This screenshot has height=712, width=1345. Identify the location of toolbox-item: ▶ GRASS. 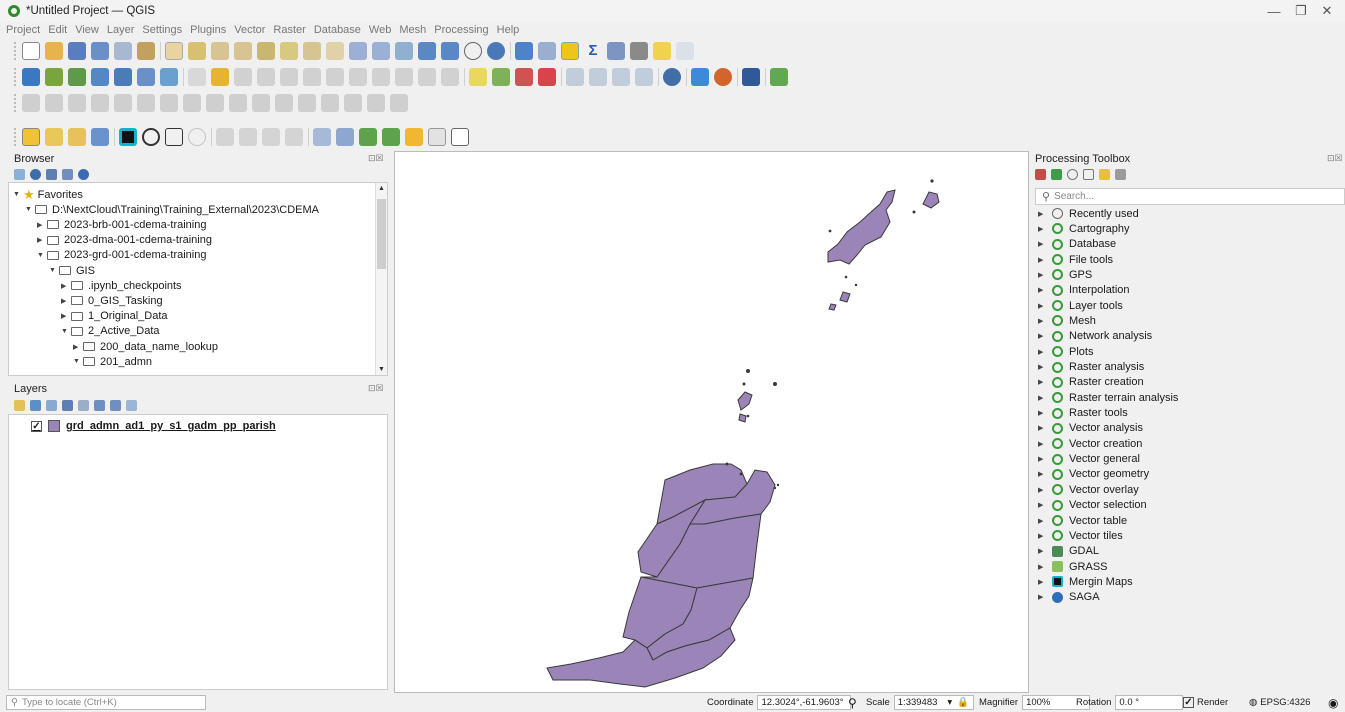
(1073, 566).